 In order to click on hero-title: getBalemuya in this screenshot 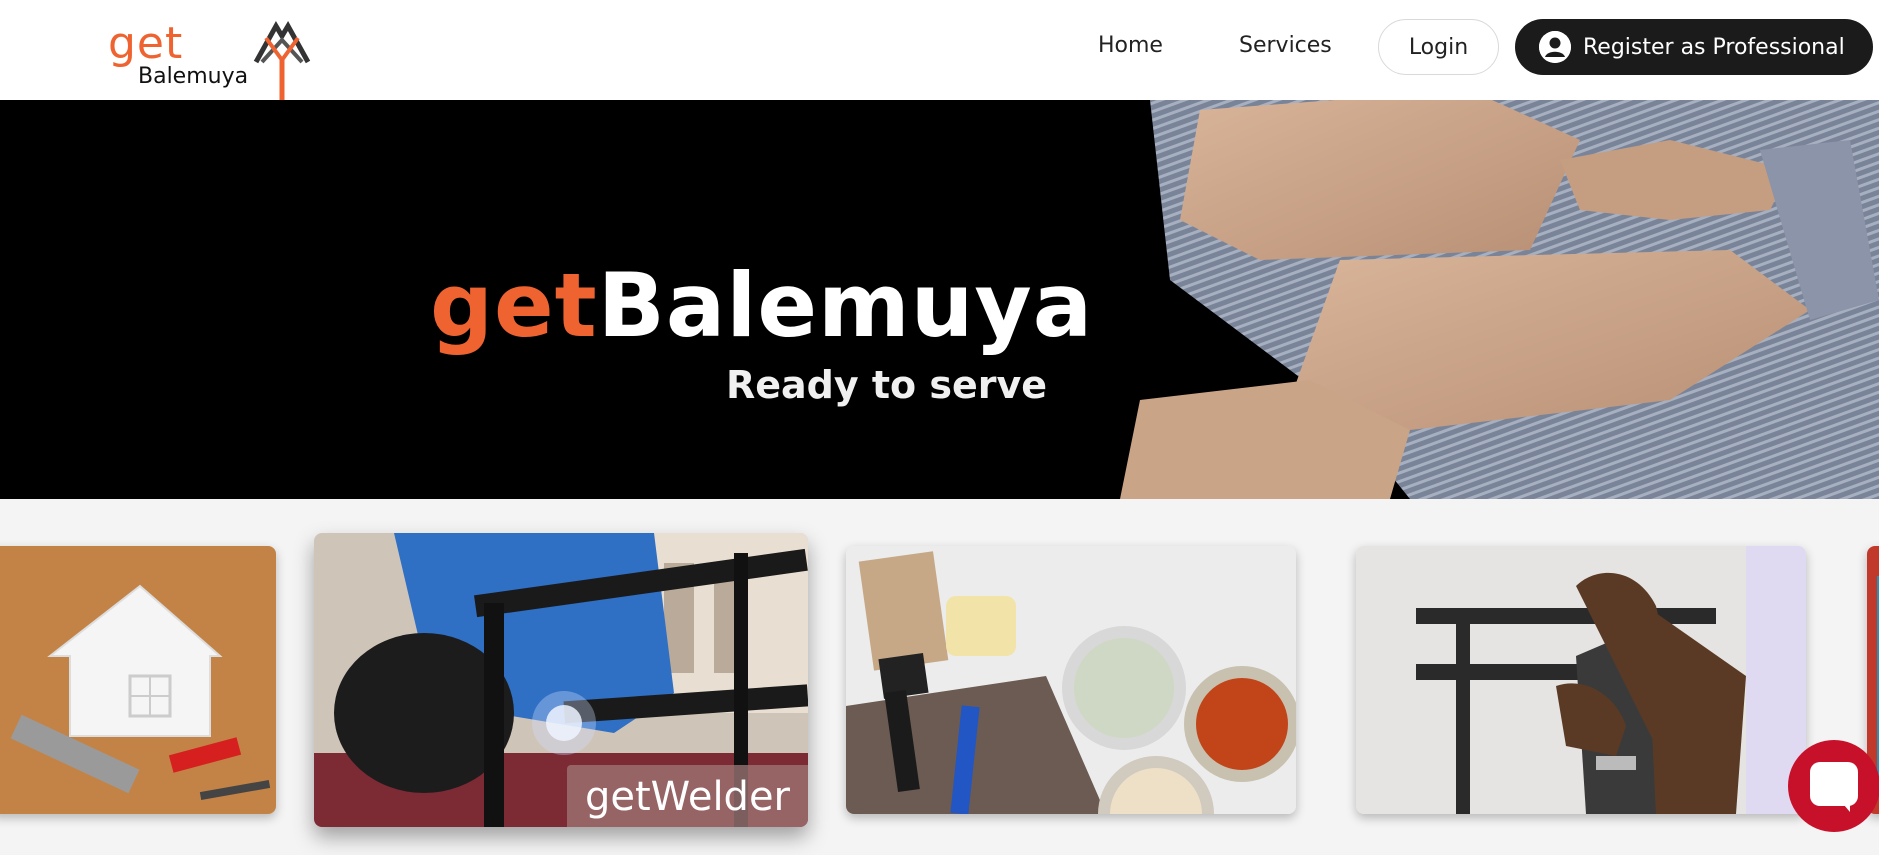, I will do `click(761, 306)`.